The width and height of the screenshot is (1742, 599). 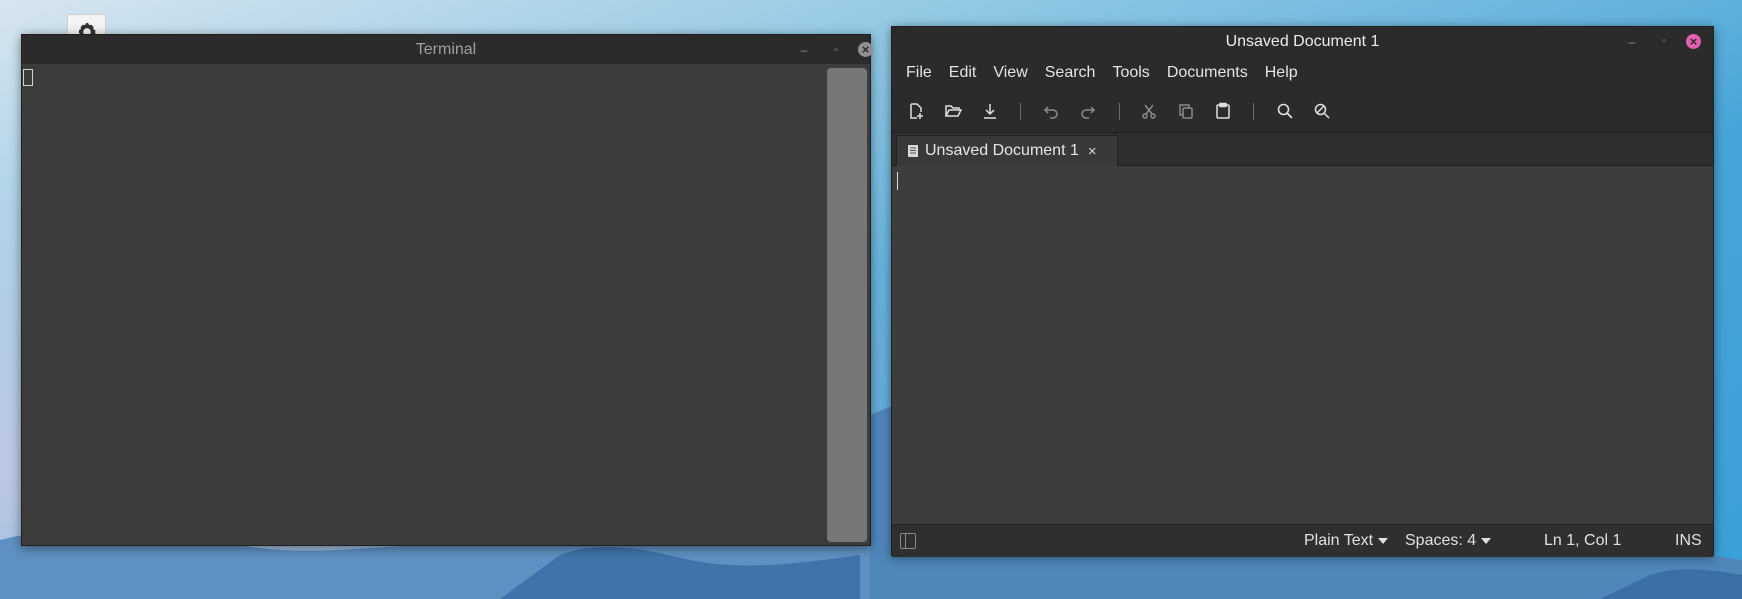 I want to click on terminal-titlebar: Terminal – ▫ ×, so click(x=447, y=49).